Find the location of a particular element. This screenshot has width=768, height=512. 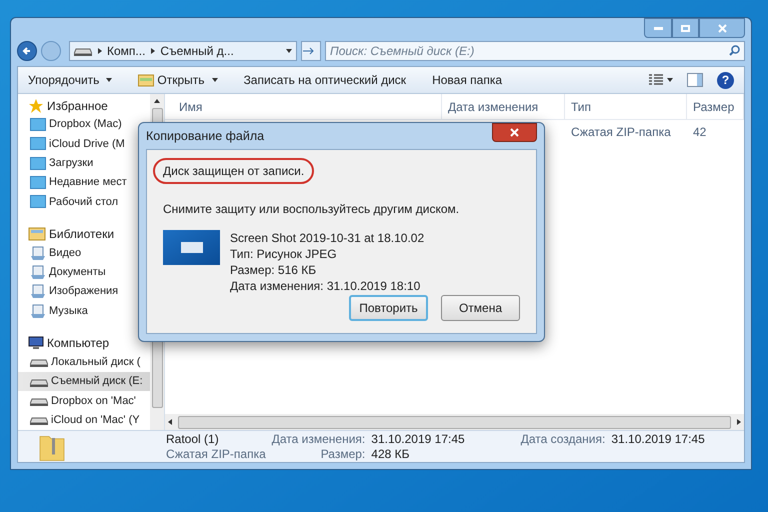

file-info: Размер: 516 КБ is located at coordinates (274, 270).